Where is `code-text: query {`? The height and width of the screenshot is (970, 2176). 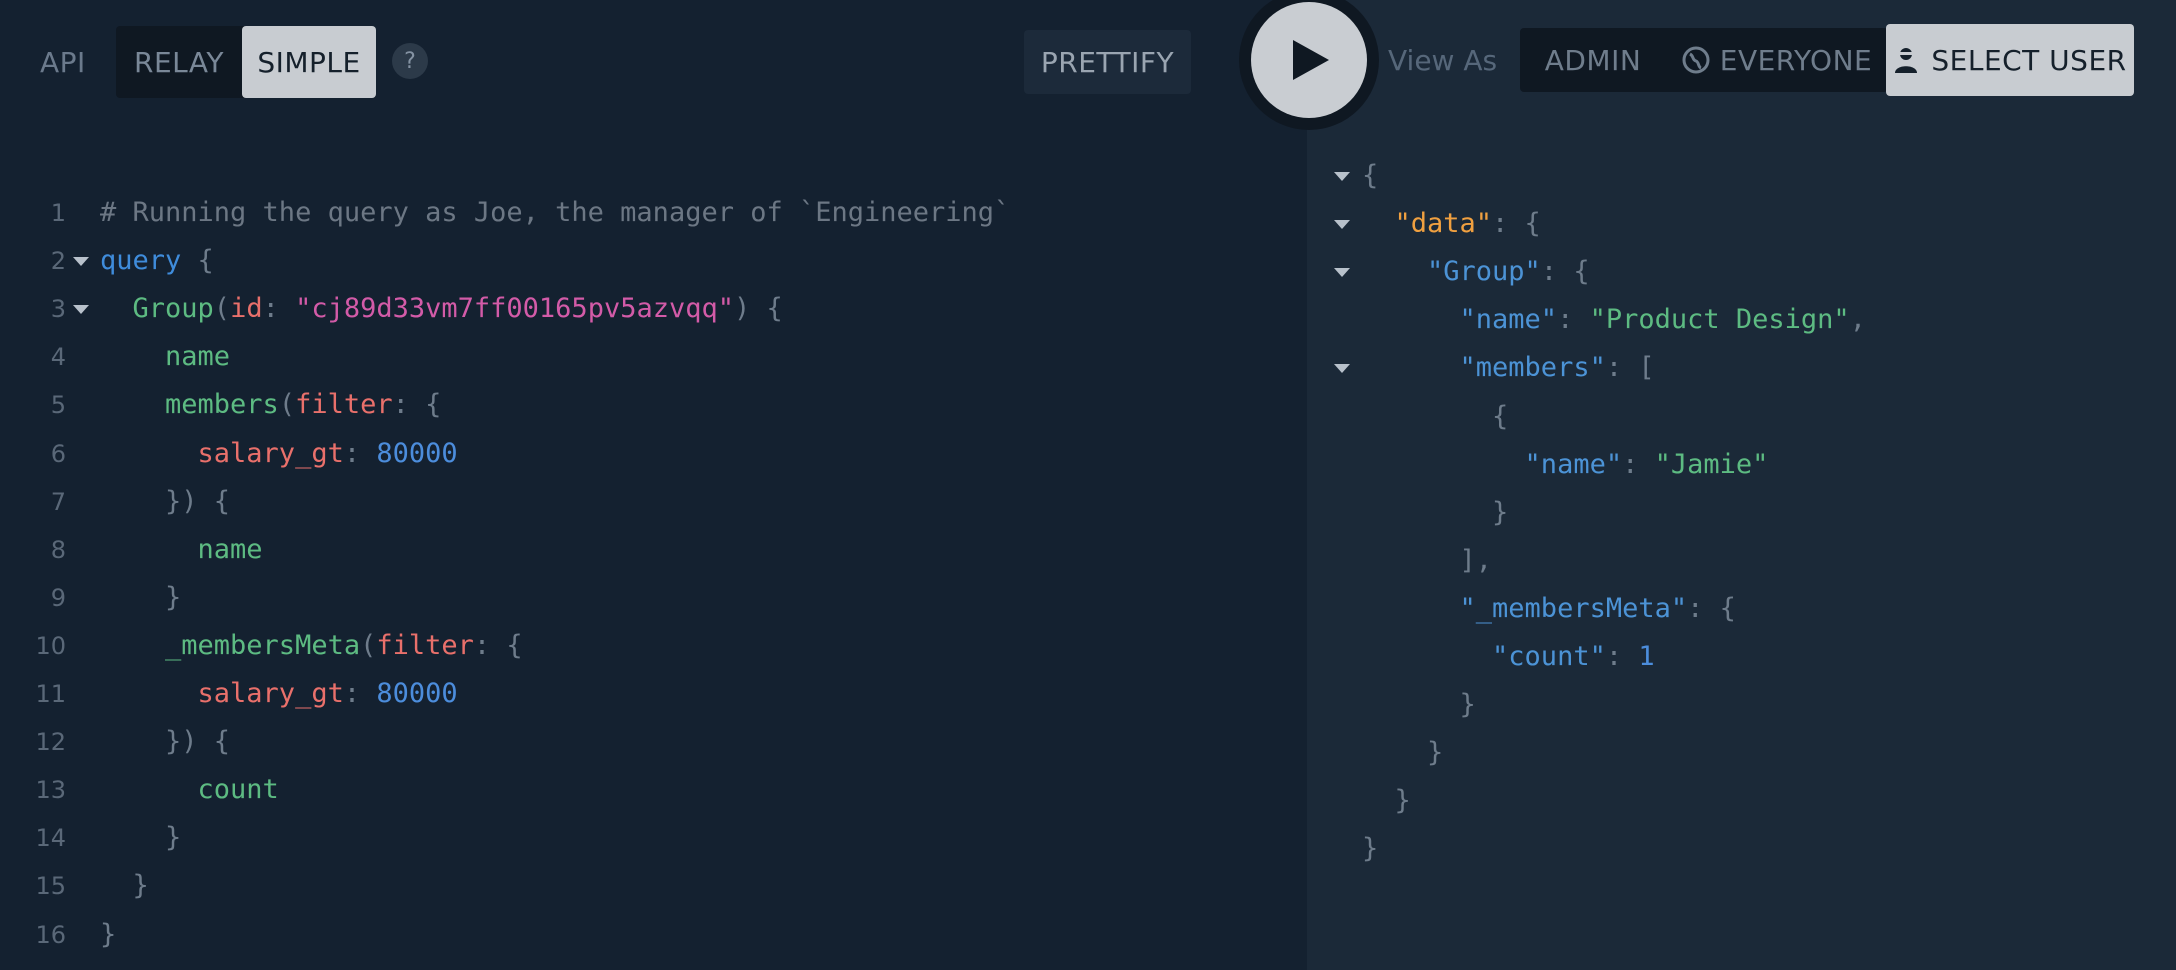 code-text: query { is located at coordinates (157, 261).